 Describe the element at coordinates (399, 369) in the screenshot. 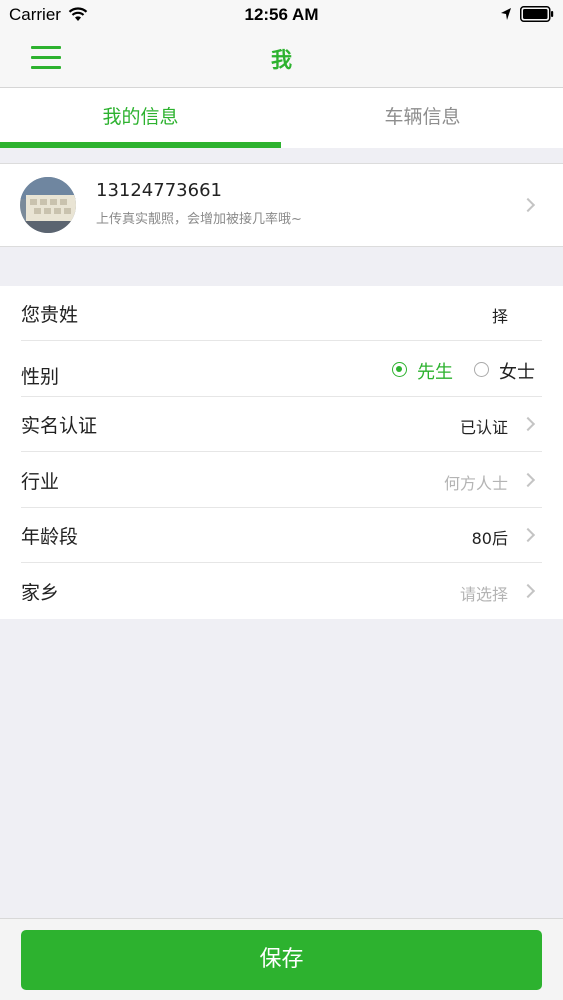

I see `radio-checked-icon` at that location.